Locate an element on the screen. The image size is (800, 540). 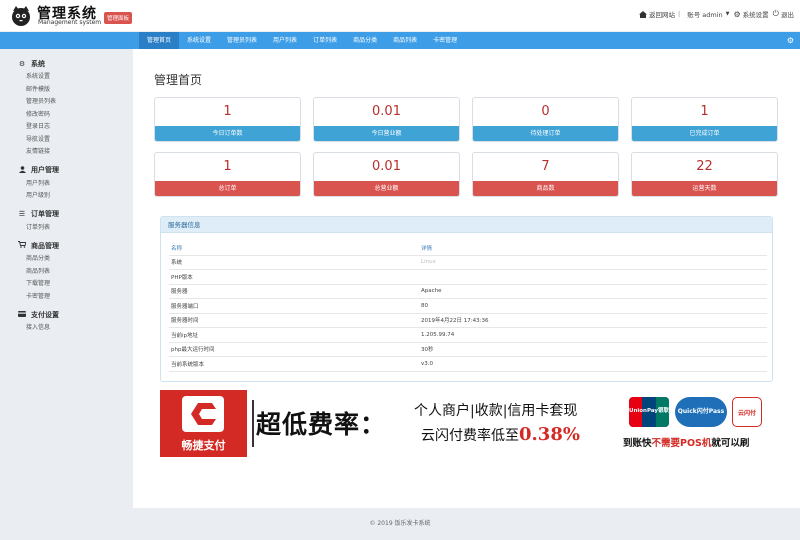
table-header: 名称 详情 is located at coordinates (468, 248).